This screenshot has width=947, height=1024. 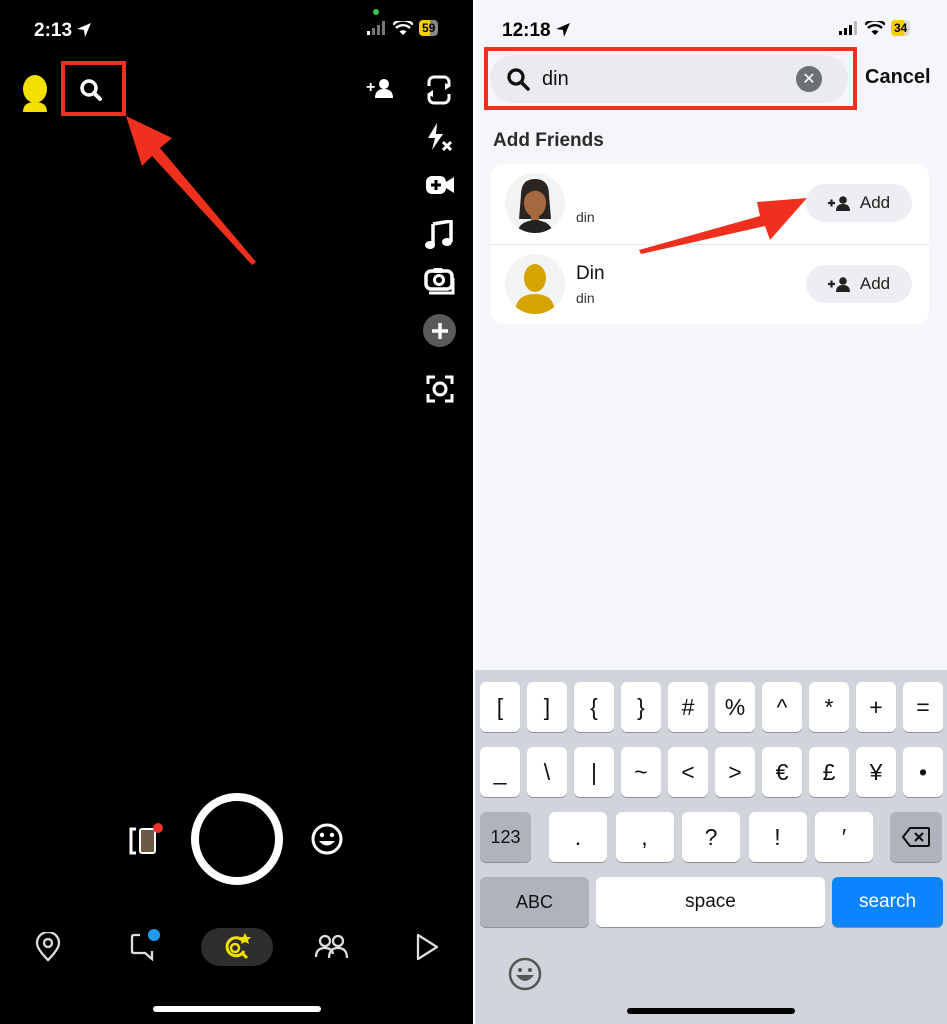 I want to click on add-friend-icon, so click(x=838, y=284).